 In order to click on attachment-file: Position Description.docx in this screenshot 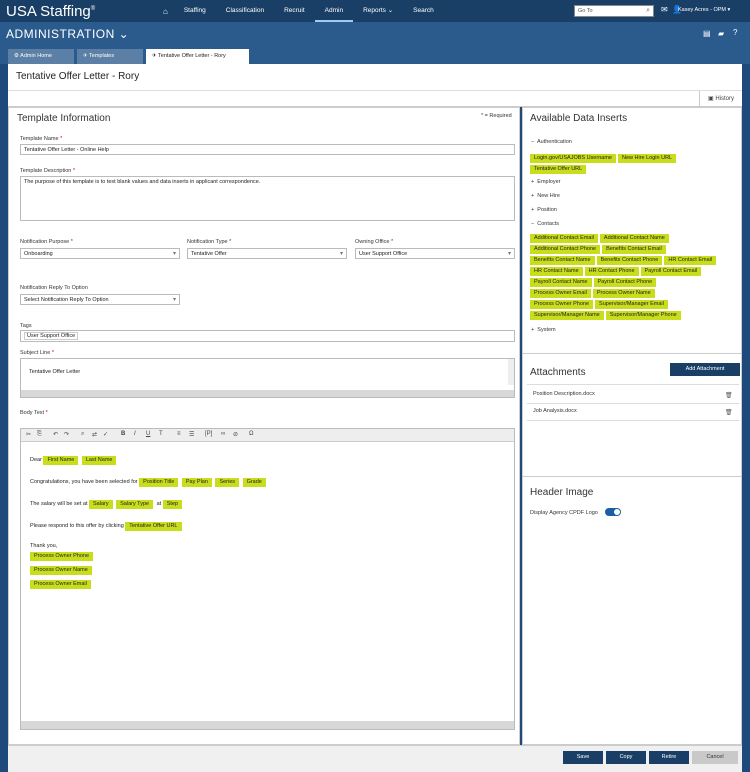, I will do `click(564, 394)`.